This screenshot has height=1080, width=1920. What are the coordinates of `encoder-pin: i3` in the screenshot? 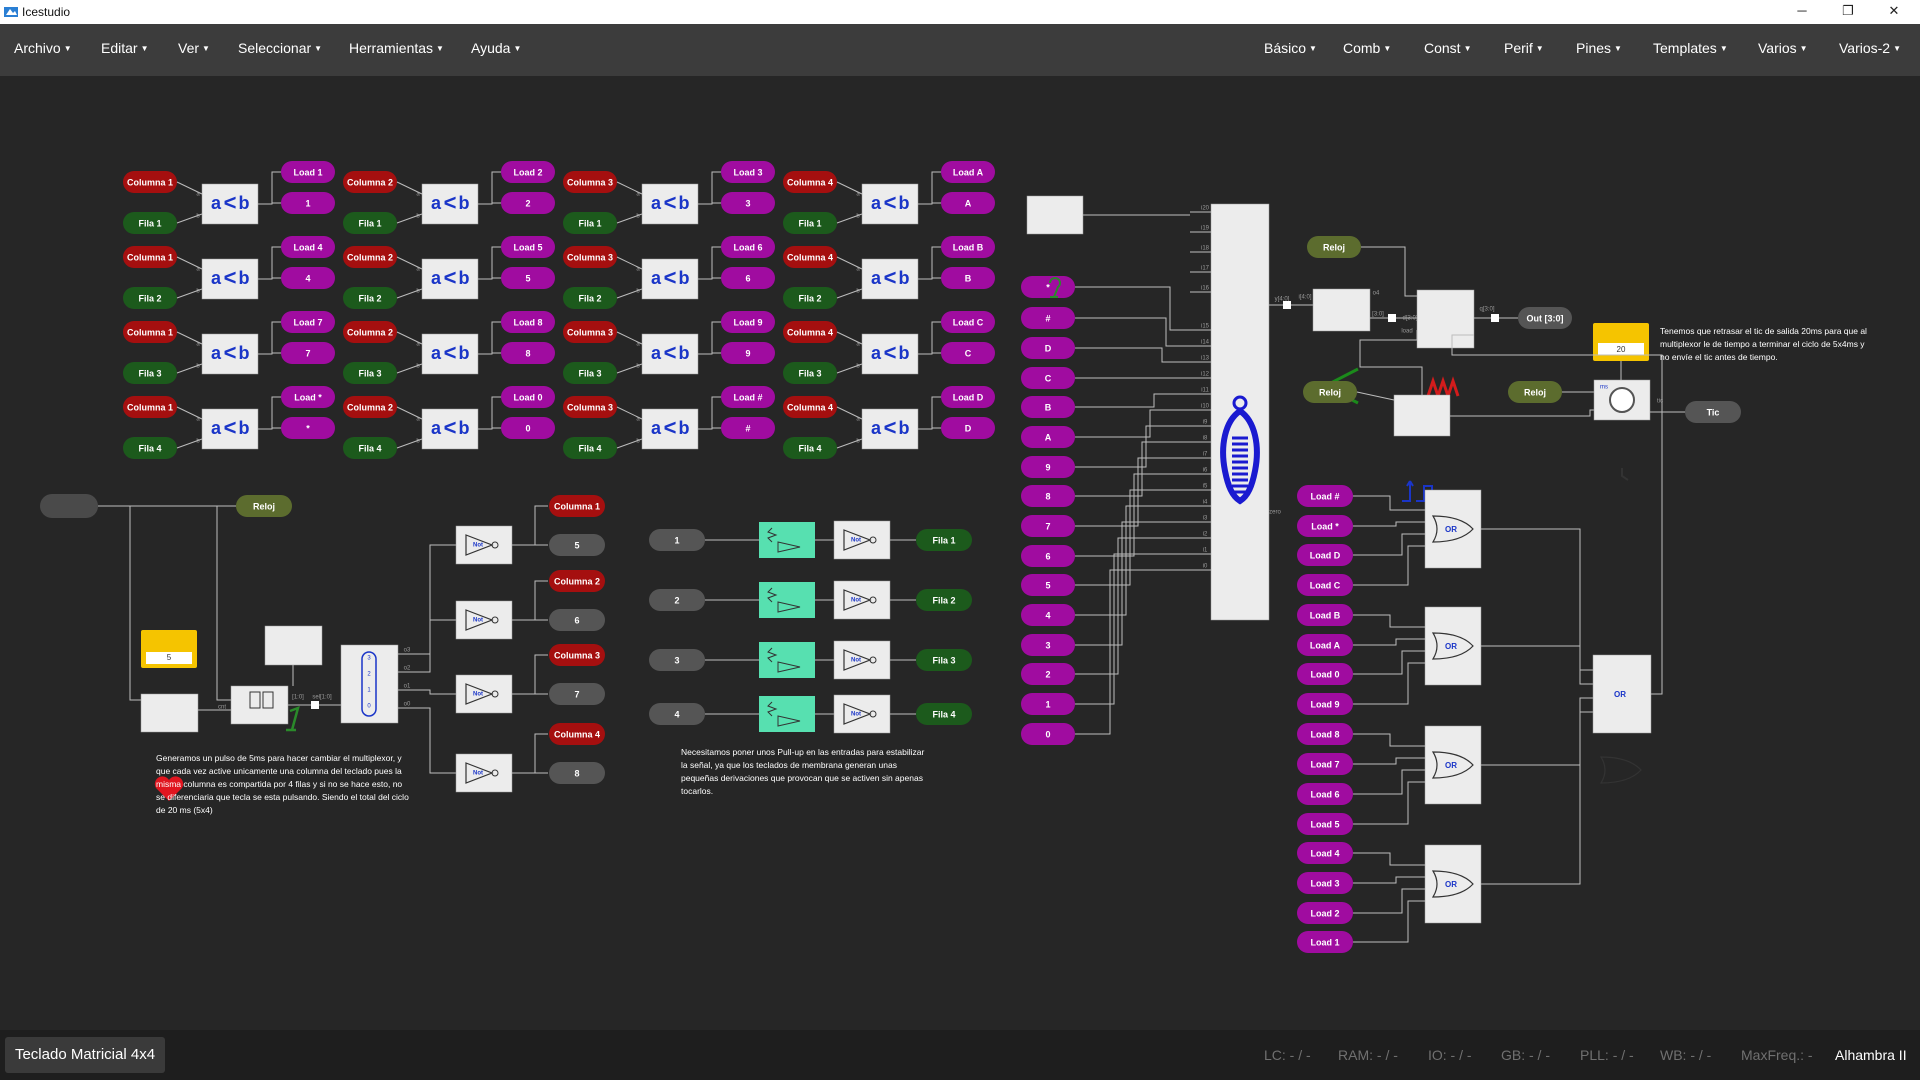 It's located at (1205, 519).